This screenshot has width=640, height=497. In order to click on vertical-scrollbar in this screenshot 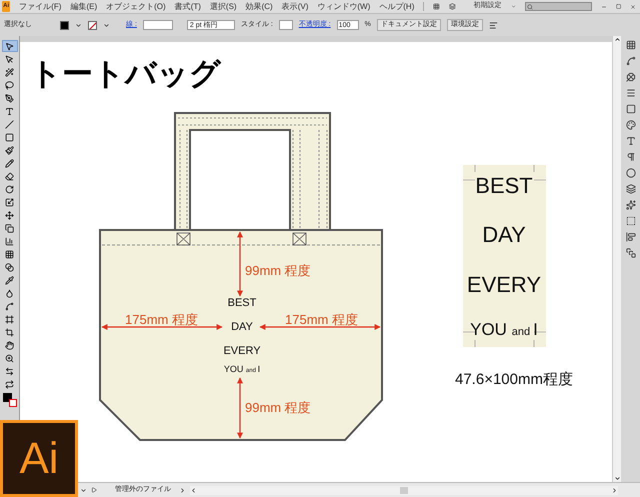, I will do `click(616, 259)`.